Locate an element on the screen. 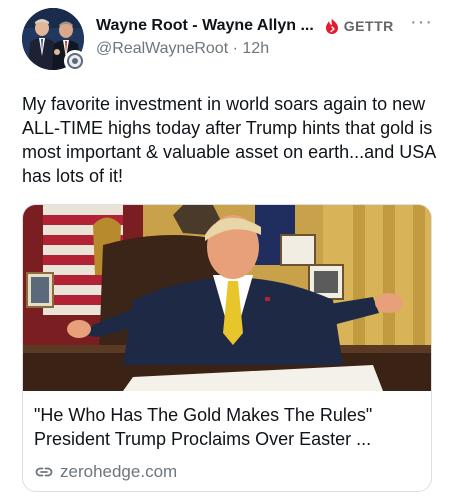 This screenshot has height=500, width=454. card-domain-row: zerohedge.com is located at coordinates (105, 472).